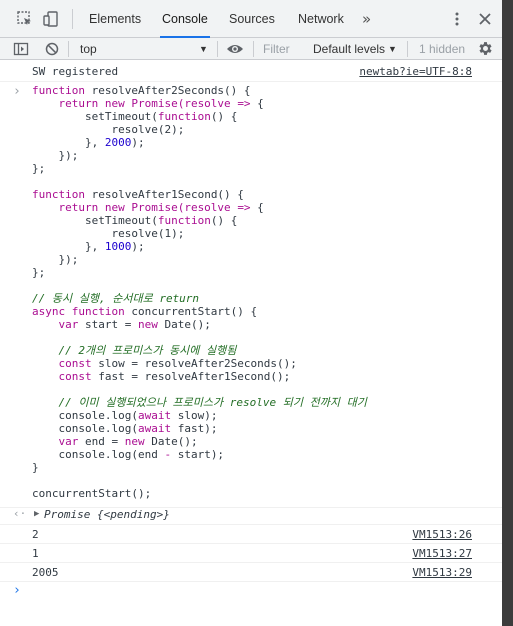 Image resolution: width=513 pixels, height=626 pixels. What do you see at coordinates (115, 19) in the screenshot?
I see `tab-elements: Elements` at bounding box center [115, 19].